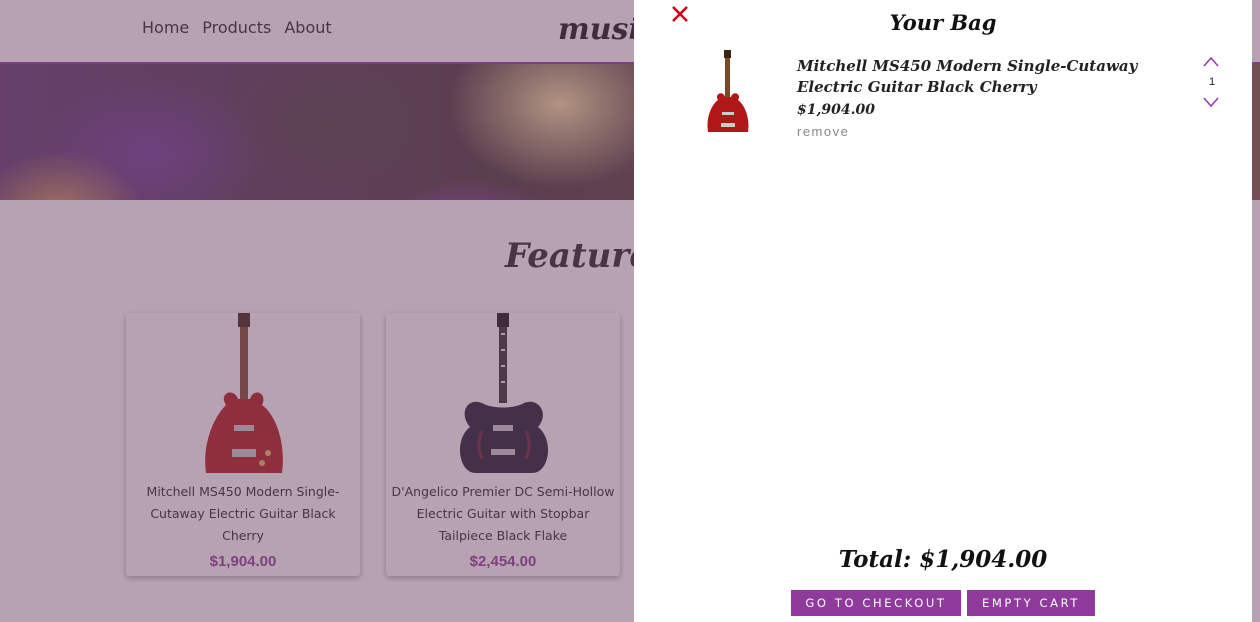 This screenshot has width=1260, height=622. Describe the element at coordinates (1031, 603) in the screenshot. I see `empty-cart-button: EMPTY CART` at that location.